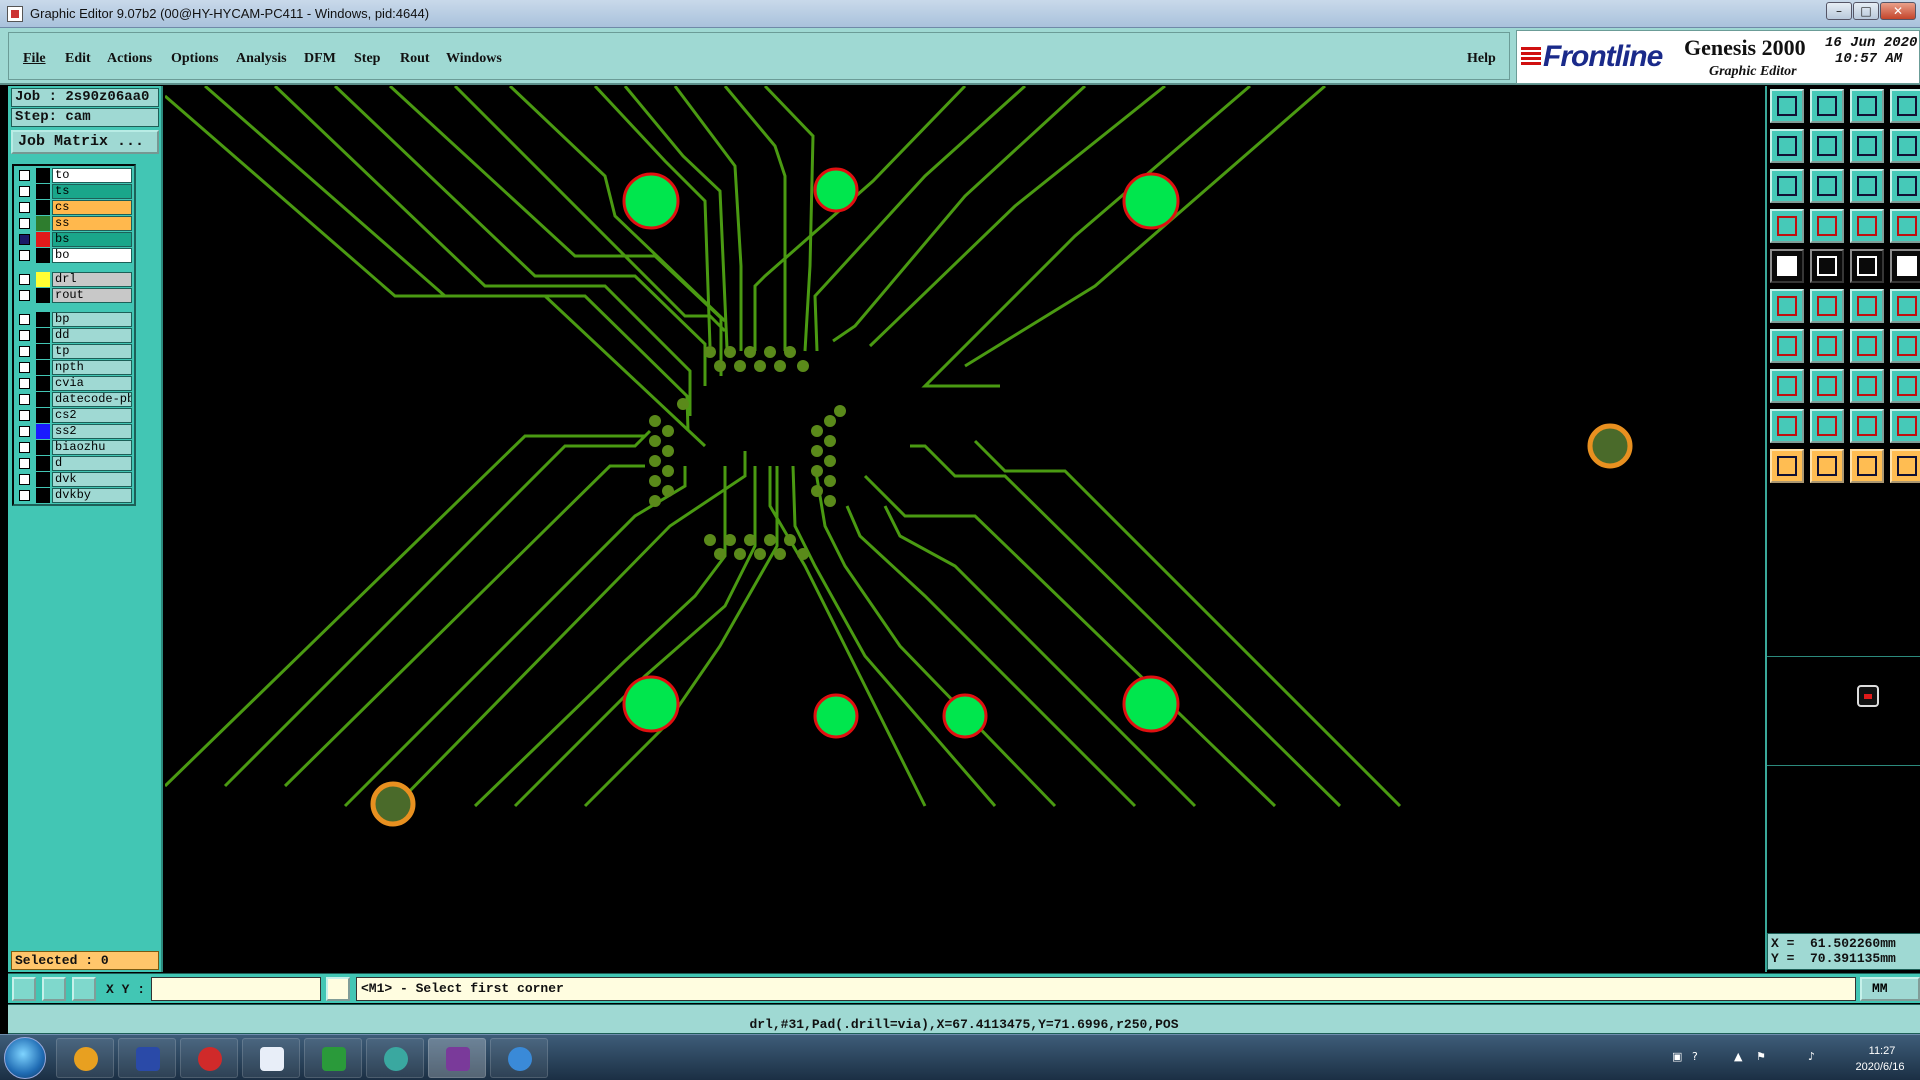 This screenshot has width=1920, height=1080. What do you see at coordinates (1787, 146) in the screenshot?
I see `zoom-left-icon` at bounding box center [1787, 146].